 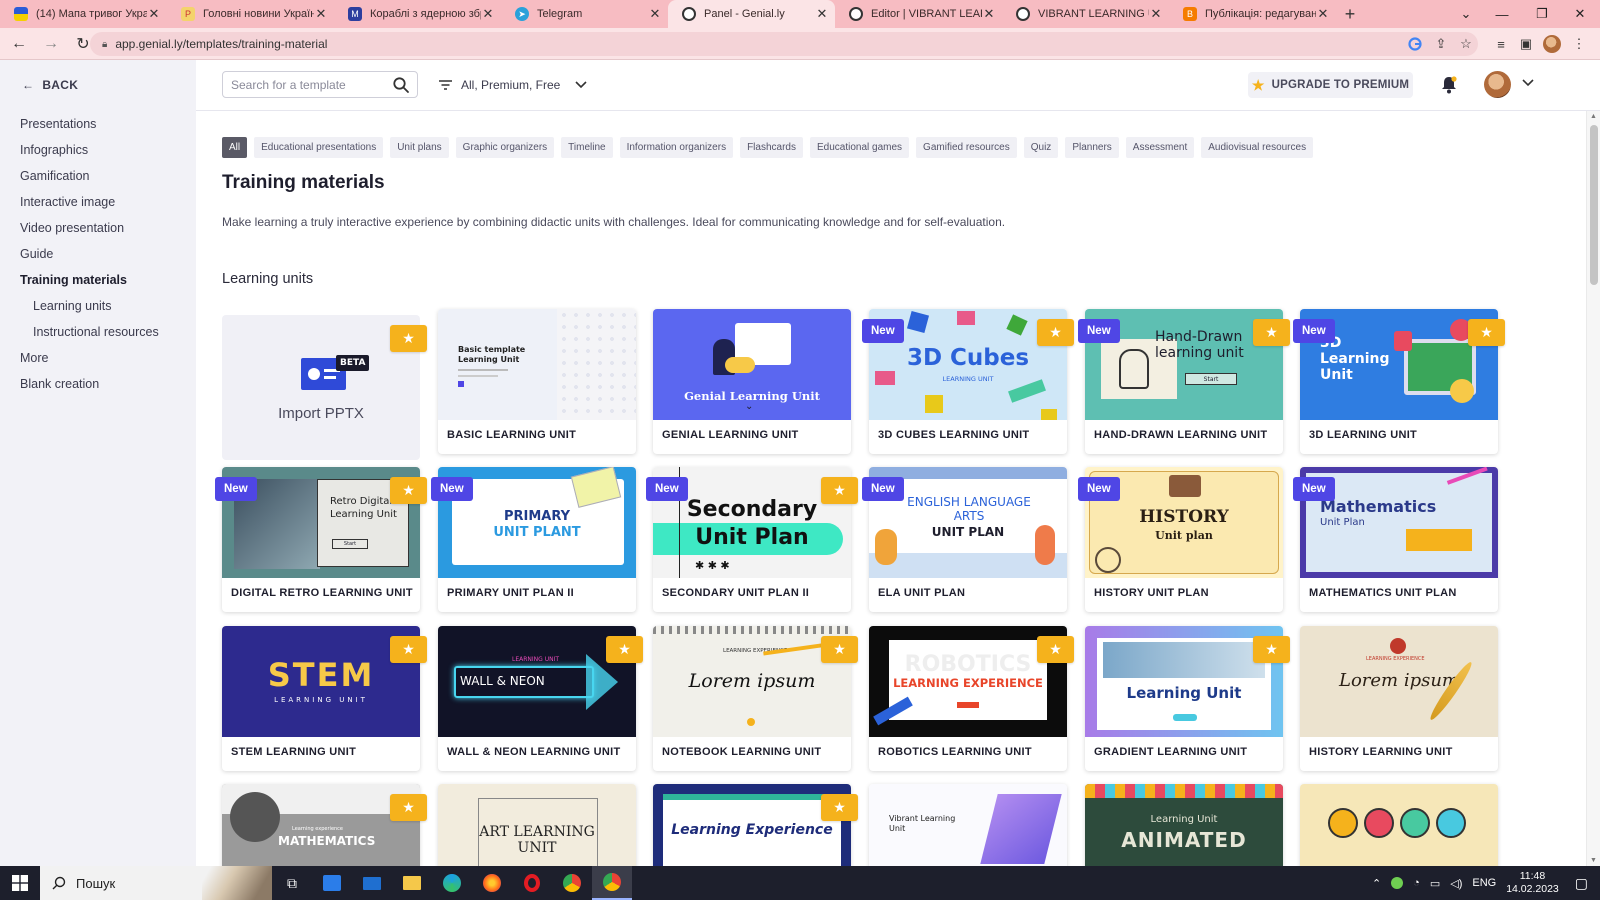 I want to click on minimize-icon: —, so click(x=1502, y=14).